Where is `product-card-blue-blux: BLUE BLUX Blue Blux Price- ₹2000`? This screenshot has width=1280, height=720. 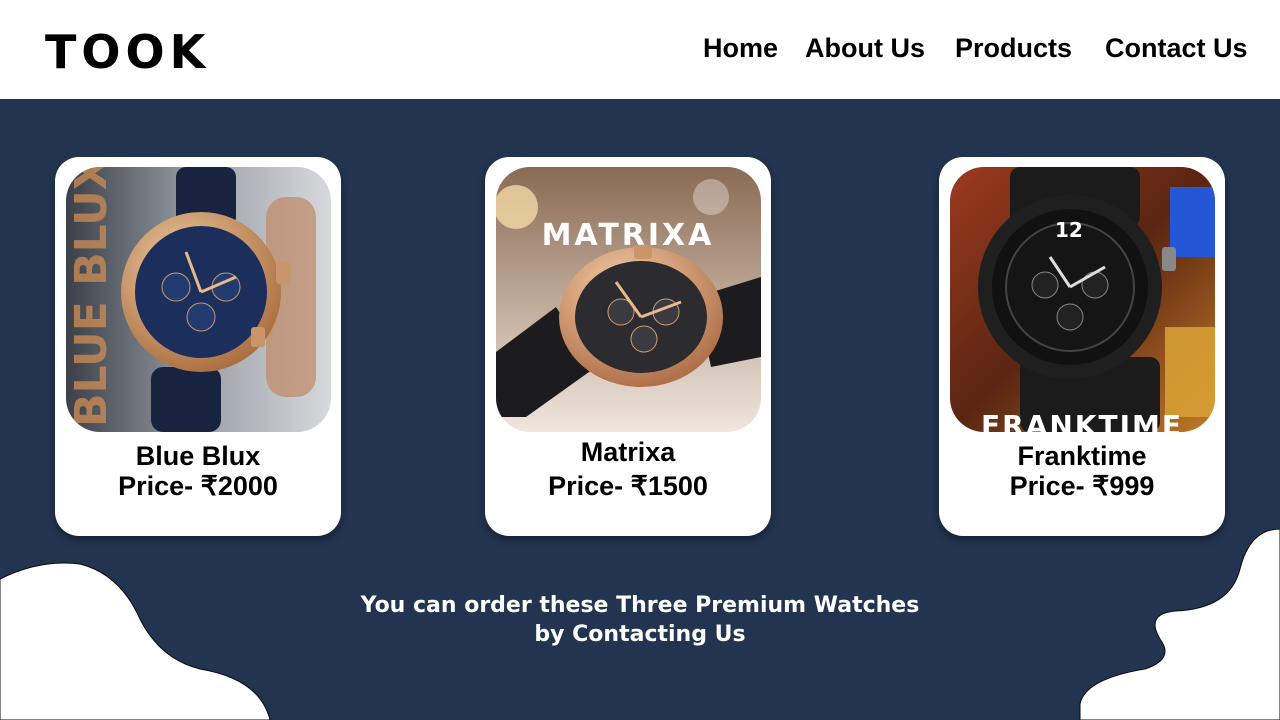
product-card-blue-blux: BLUE BLUX Blue Blux Price- ₹2000 is located at coordinates (198, 346).